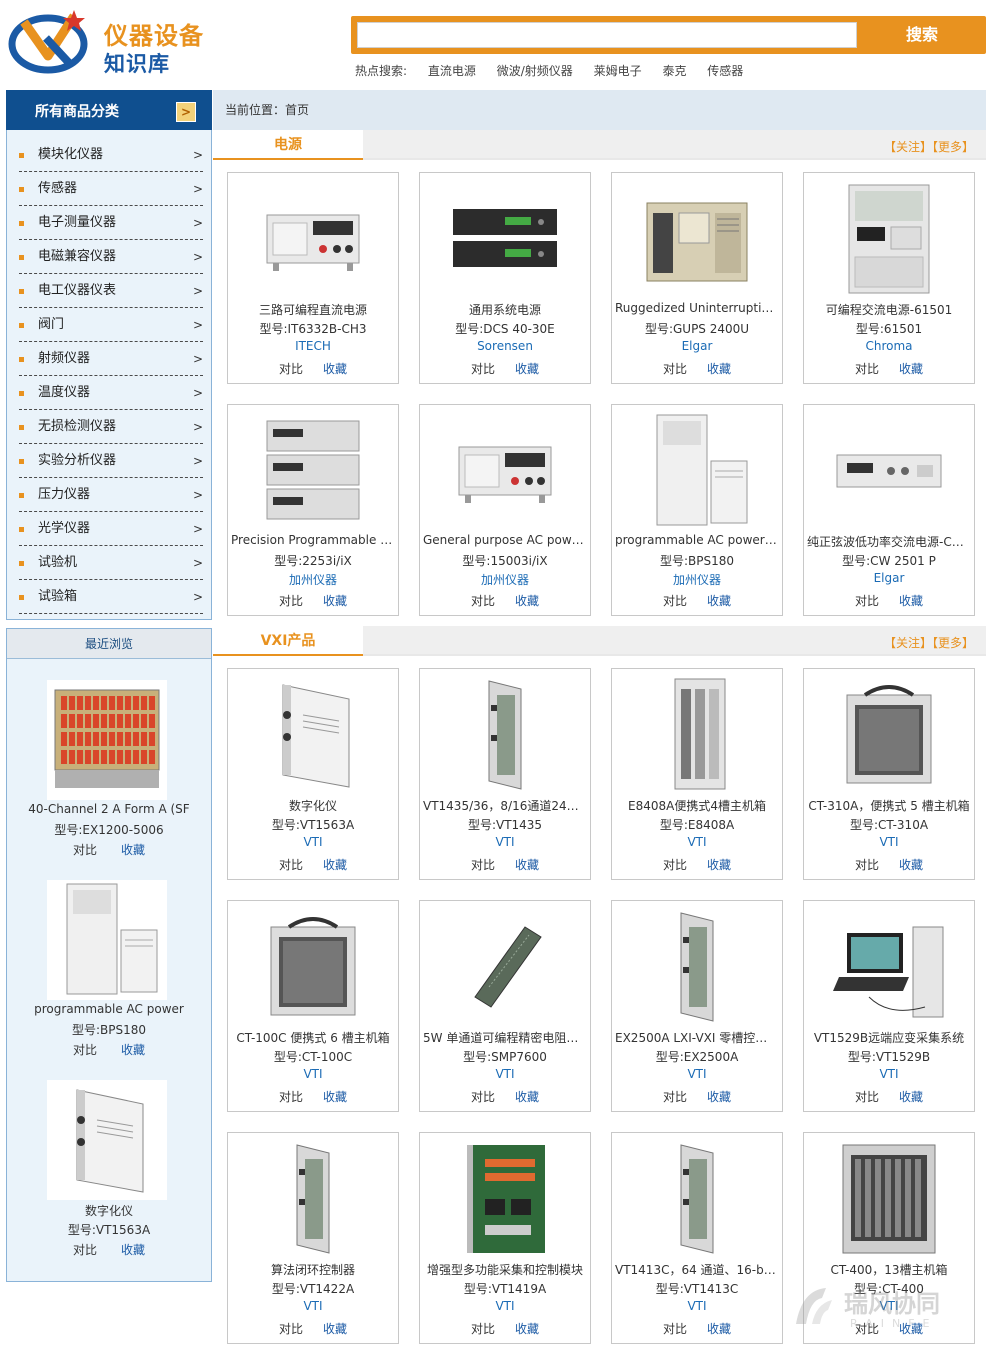  Describe the element at coordinates (109, 809) in the screenshot. I see `recent-item-name: 40-Channel 2 A Form A (SF` at that location.